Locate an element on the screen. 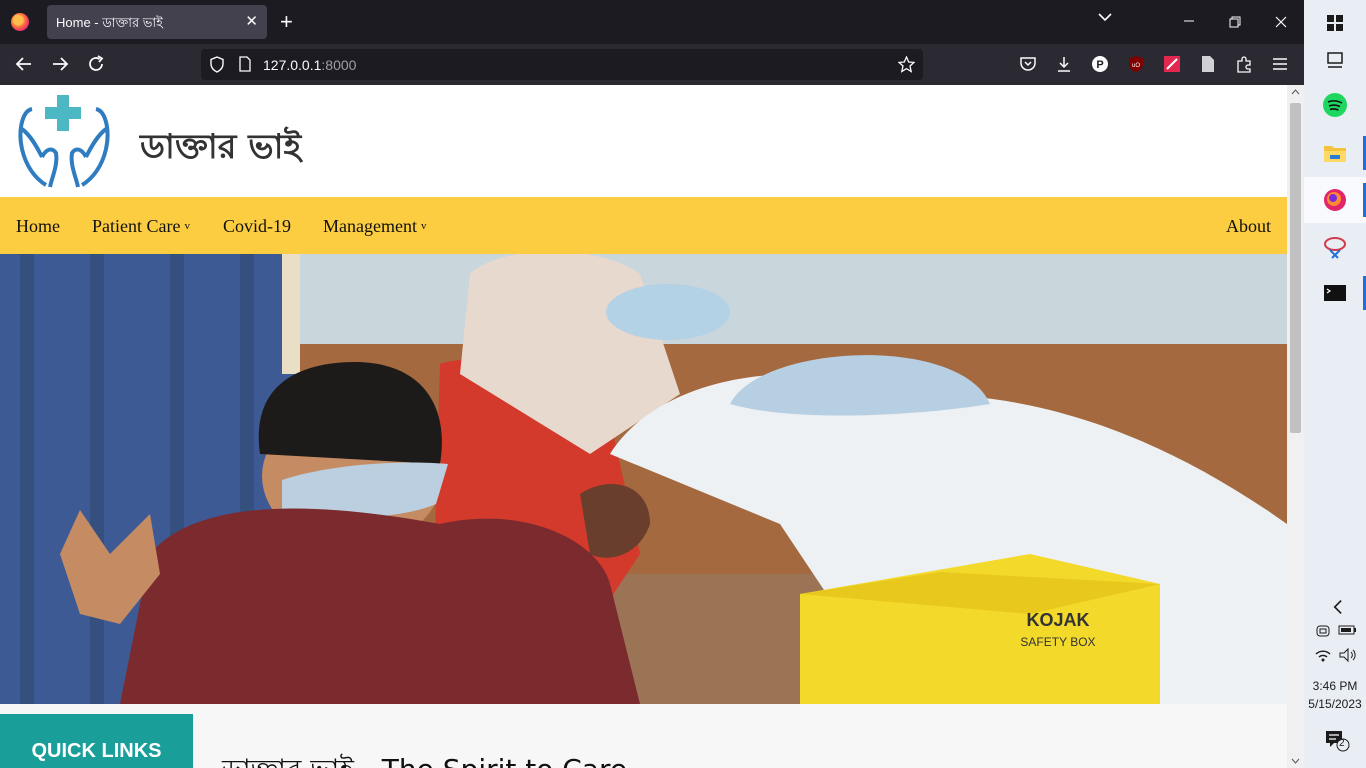  forward-icon is located at coordinates (60, 64).